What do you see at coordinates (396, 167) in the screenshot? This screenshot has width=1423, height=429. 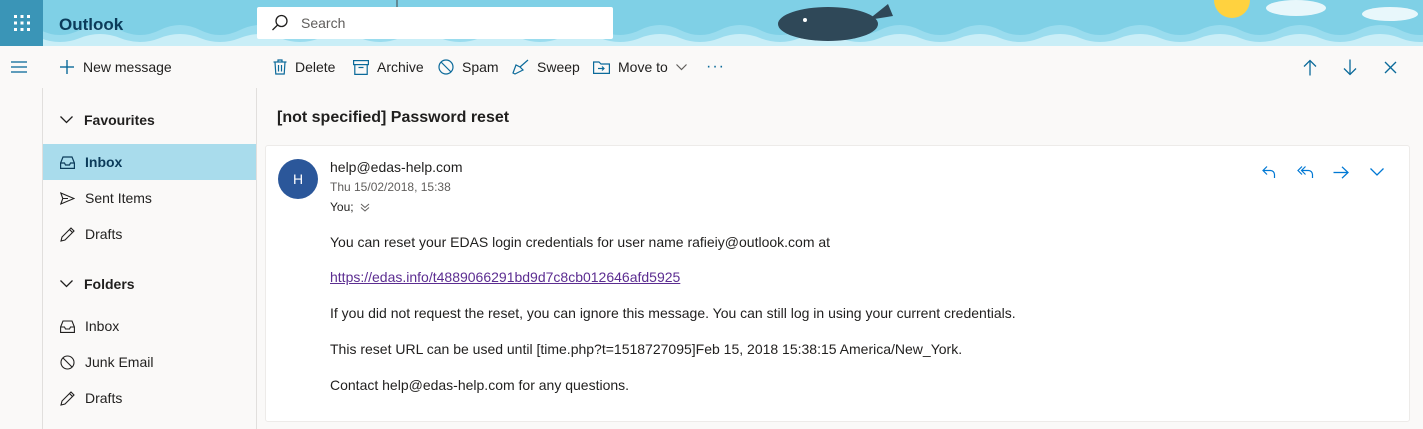 I see `sender-address: help@edas-help.com` at bounding box center [396, 167].